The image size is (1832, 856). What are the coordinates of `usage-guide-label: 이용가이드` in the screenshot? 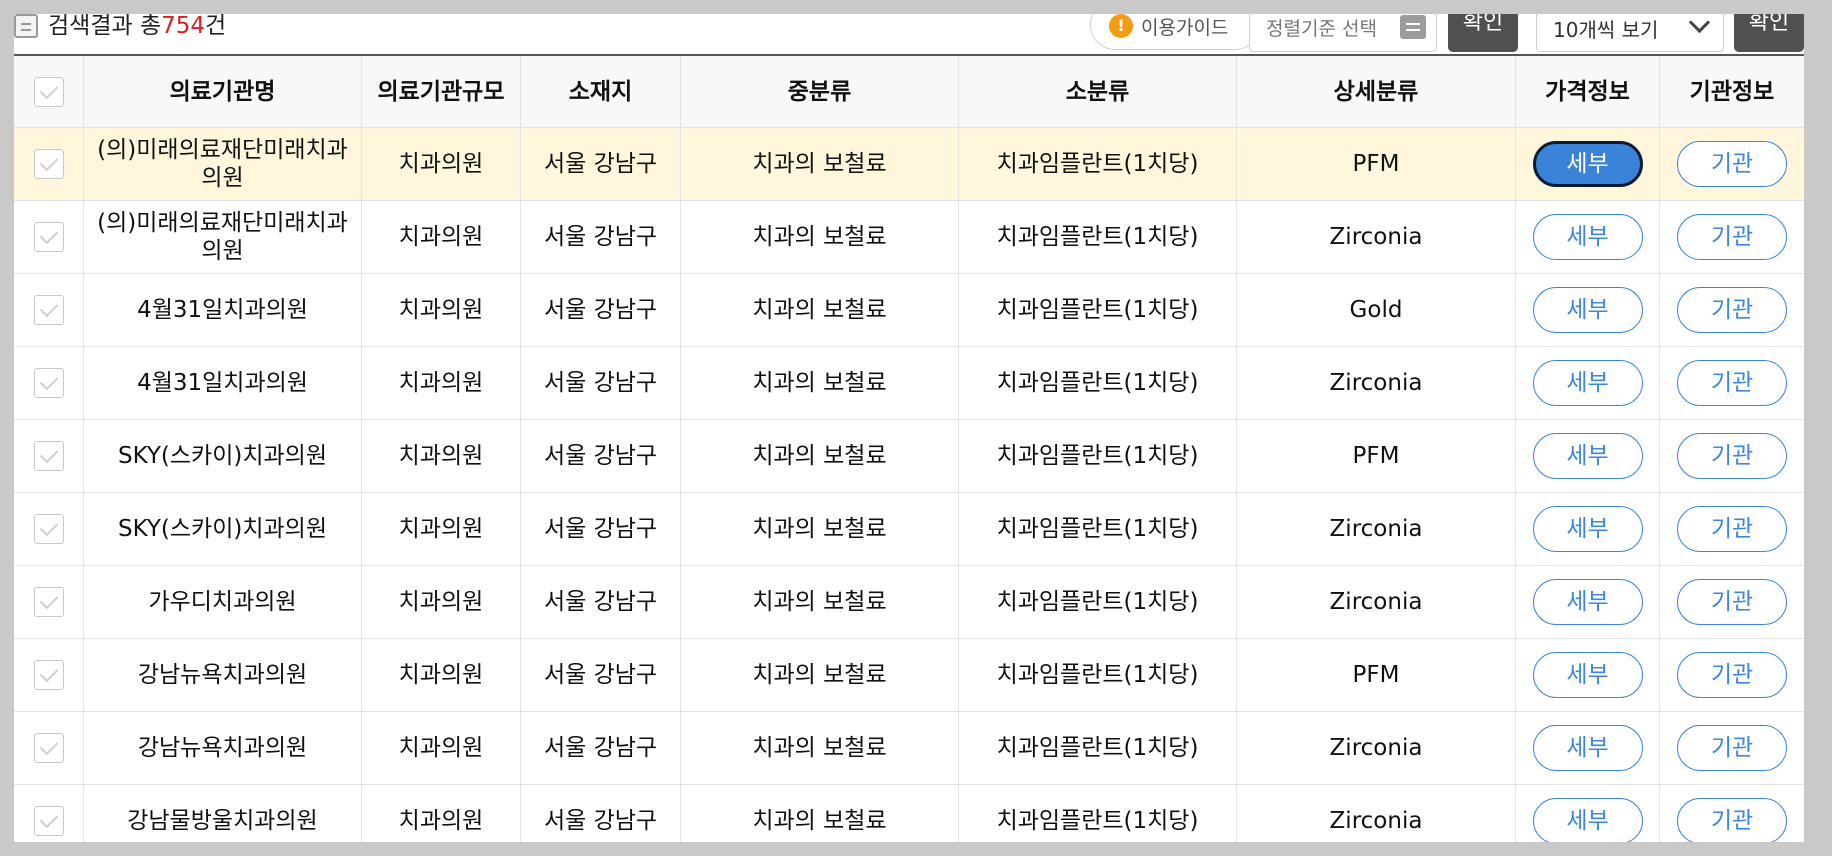 It's located at (1185, 28).